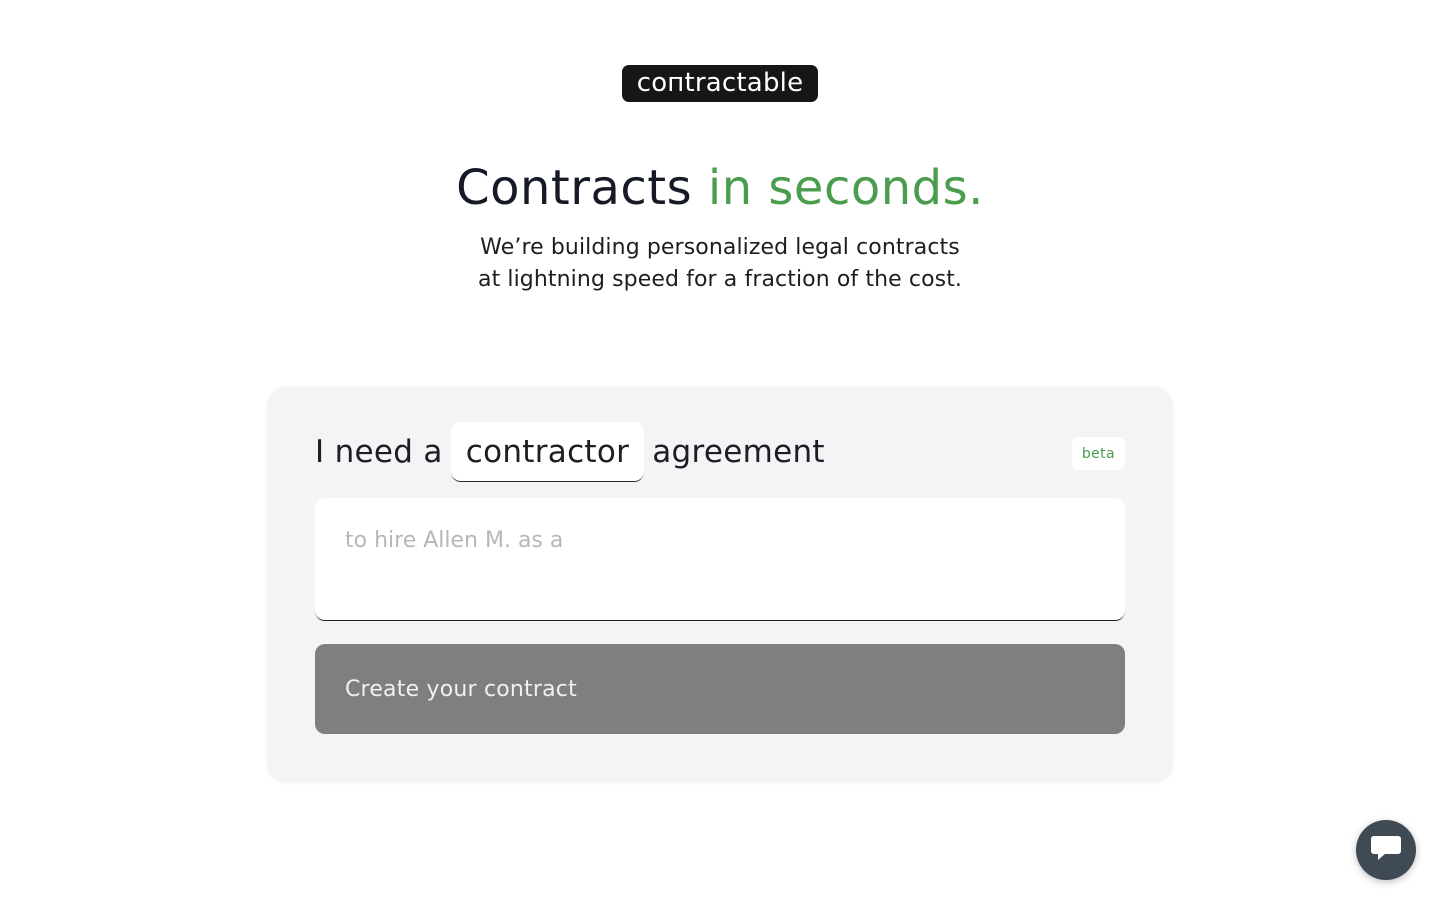 The height and width of the screenshot is (900, 1440). What do you see at coordinates (379, 452) in the screenshot?
I see `need-prefix-label: I need a` at bounding box center [379, 452].